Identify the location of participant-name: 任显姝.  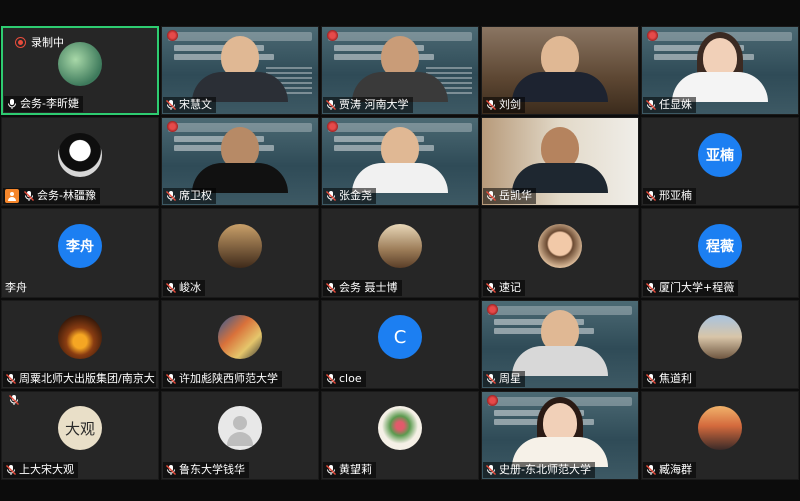
(675, 105).